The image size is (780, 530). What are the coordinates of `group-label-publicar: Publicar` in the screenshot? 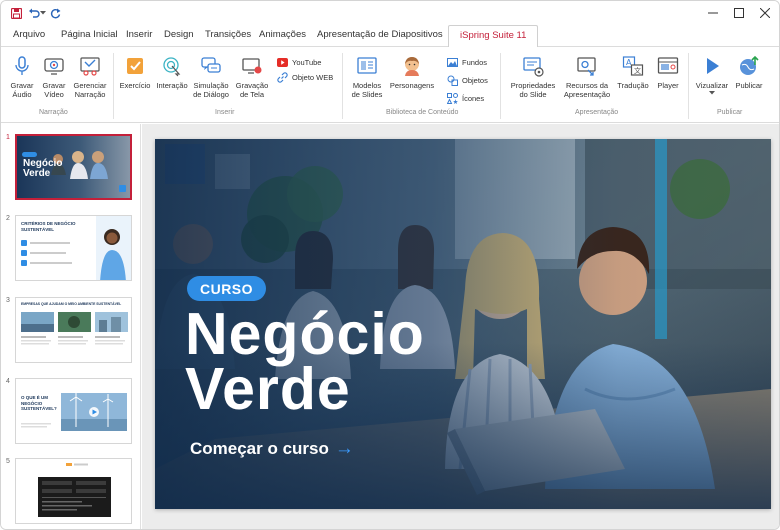 It's located at (730, 112).